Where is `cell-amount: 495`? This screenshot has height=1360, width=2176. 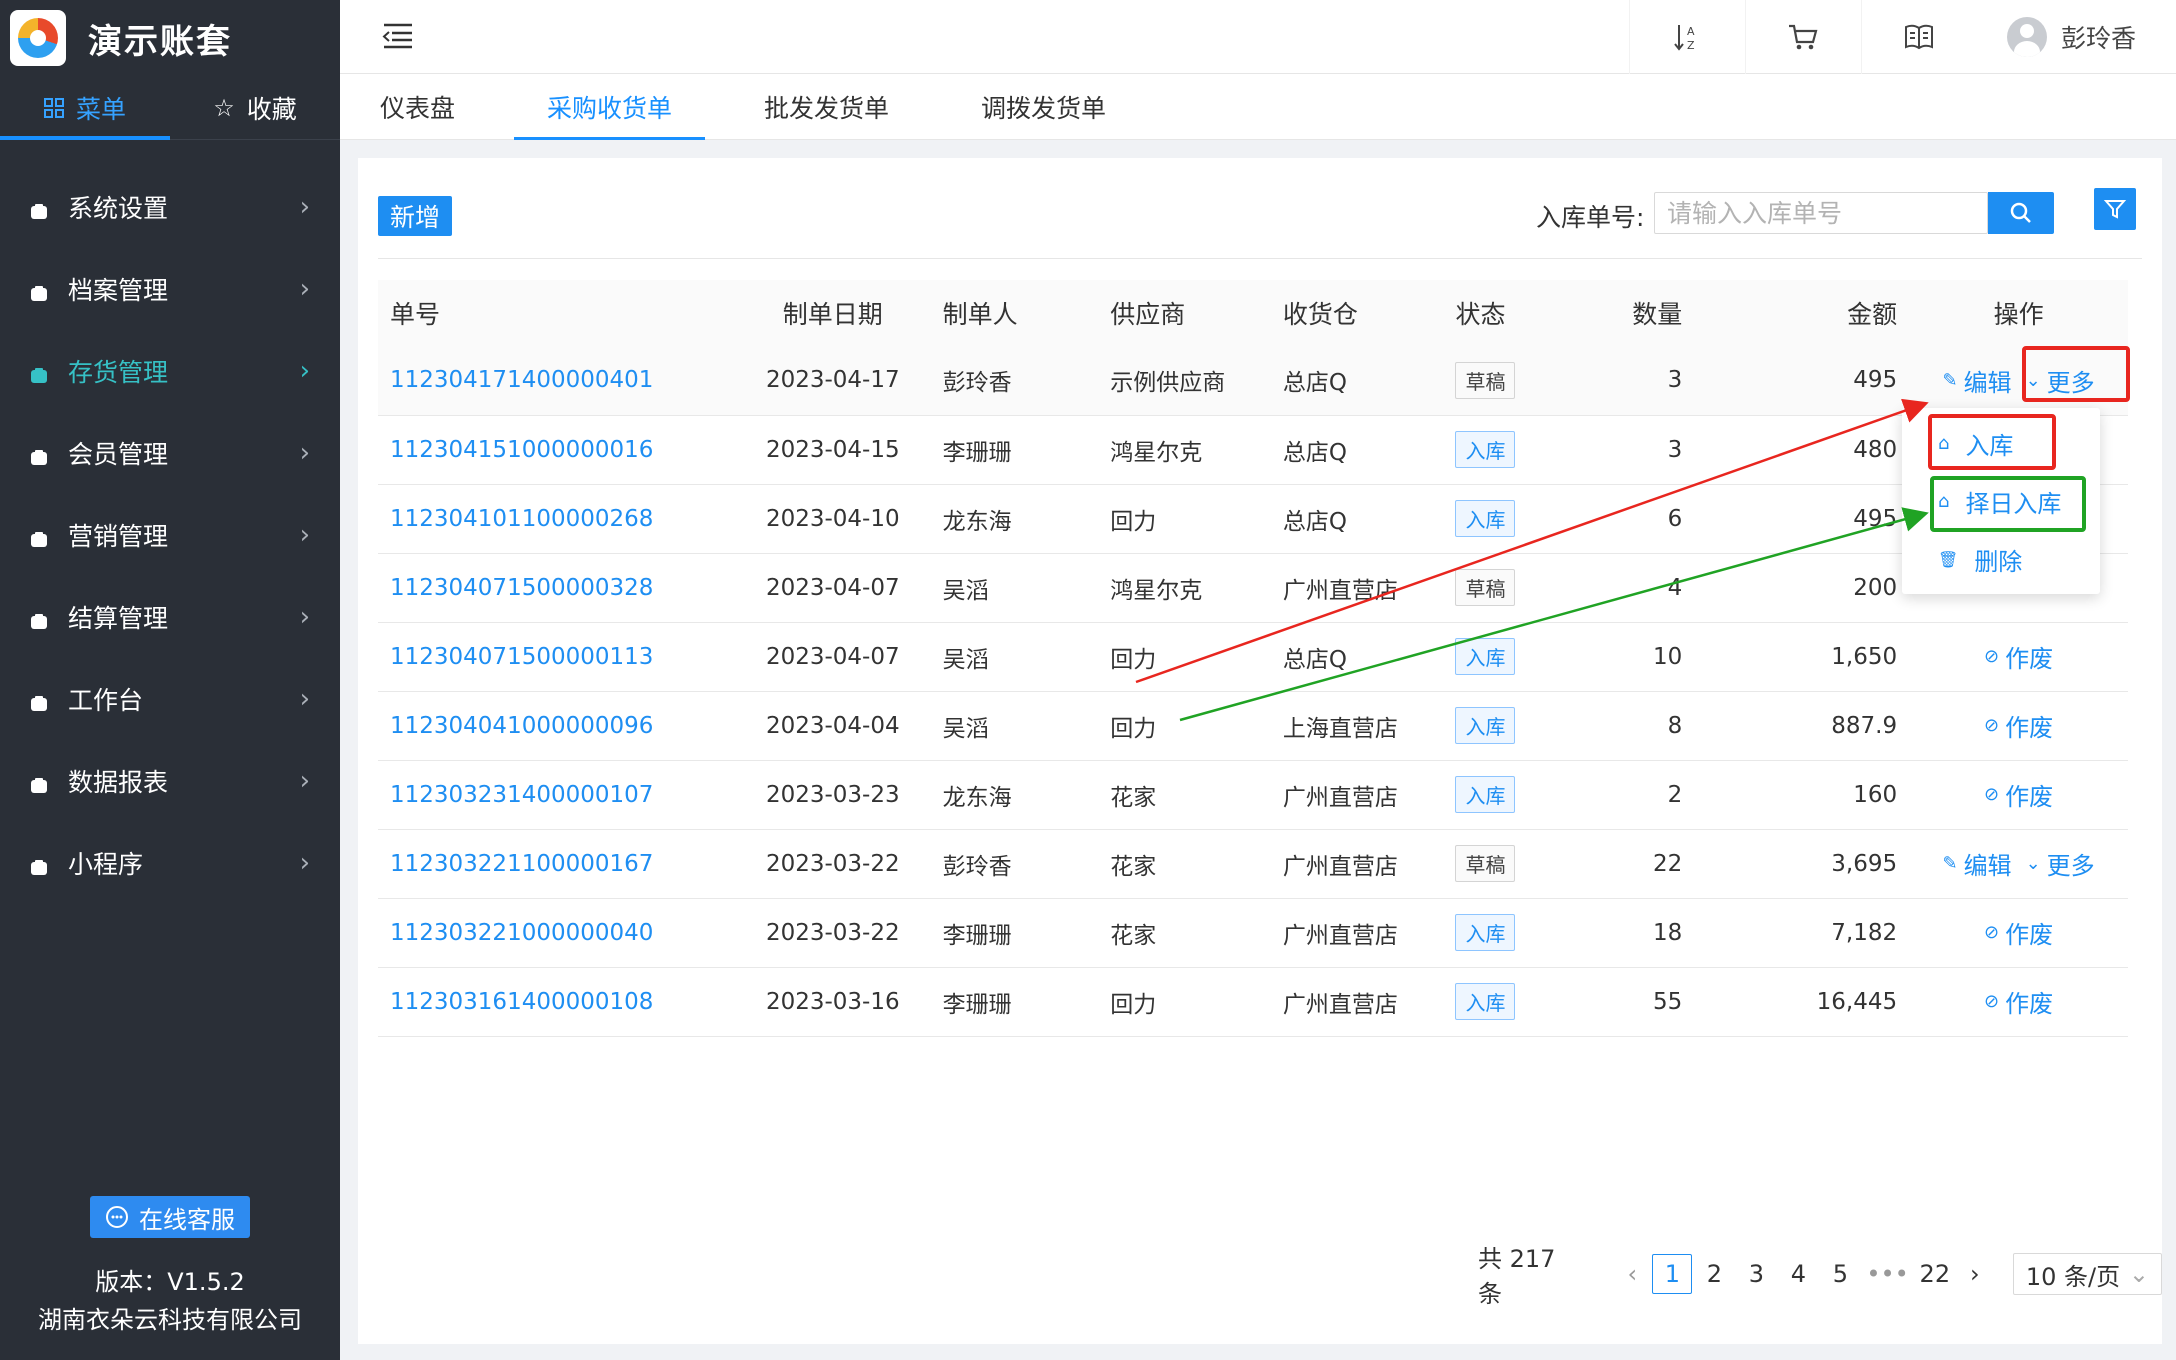
cell-amount: 495 is located at coordinates (1802, 519).